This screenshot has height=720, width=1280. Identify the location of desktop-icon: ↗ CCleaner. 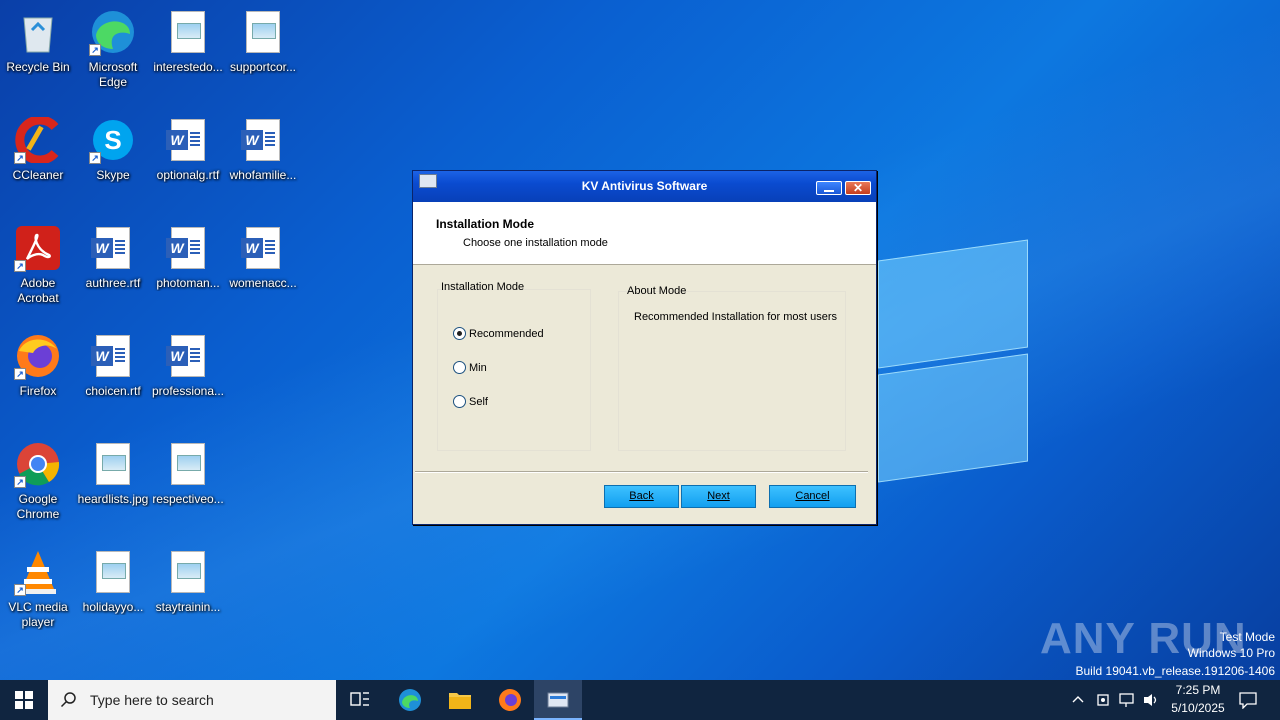
(38, 149).